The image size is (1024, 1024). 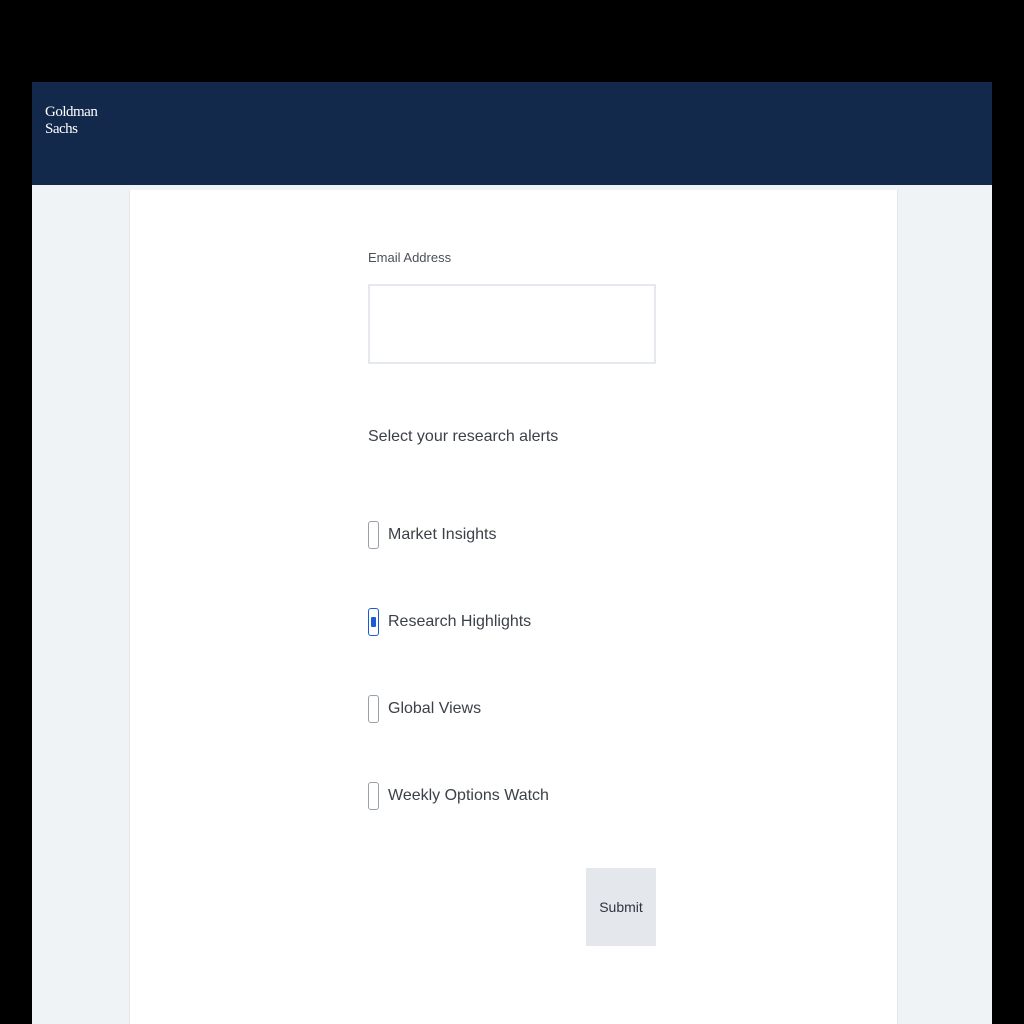 I want to click on checkbox-research-highlights: Research Highlights, so click(x=449, y=622).